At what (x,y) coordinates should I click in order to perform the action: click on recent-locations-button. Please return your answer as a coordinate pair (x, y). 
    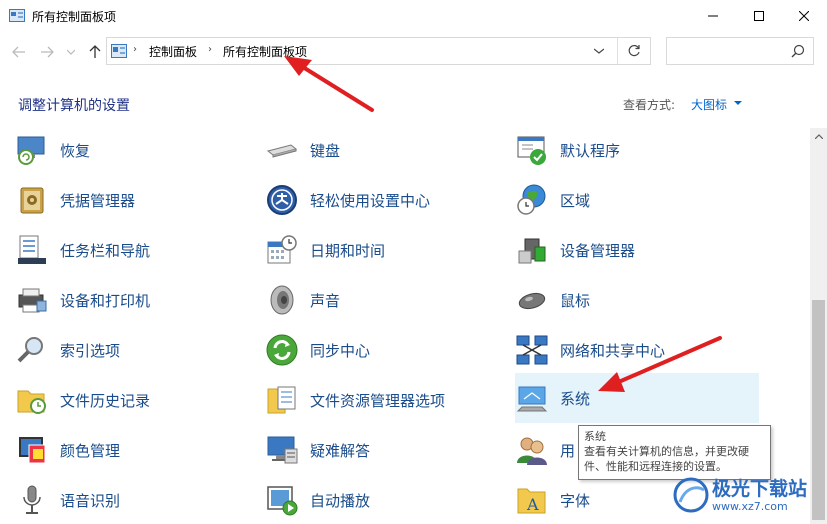
    Looking at the image, I should click on (71, 52).